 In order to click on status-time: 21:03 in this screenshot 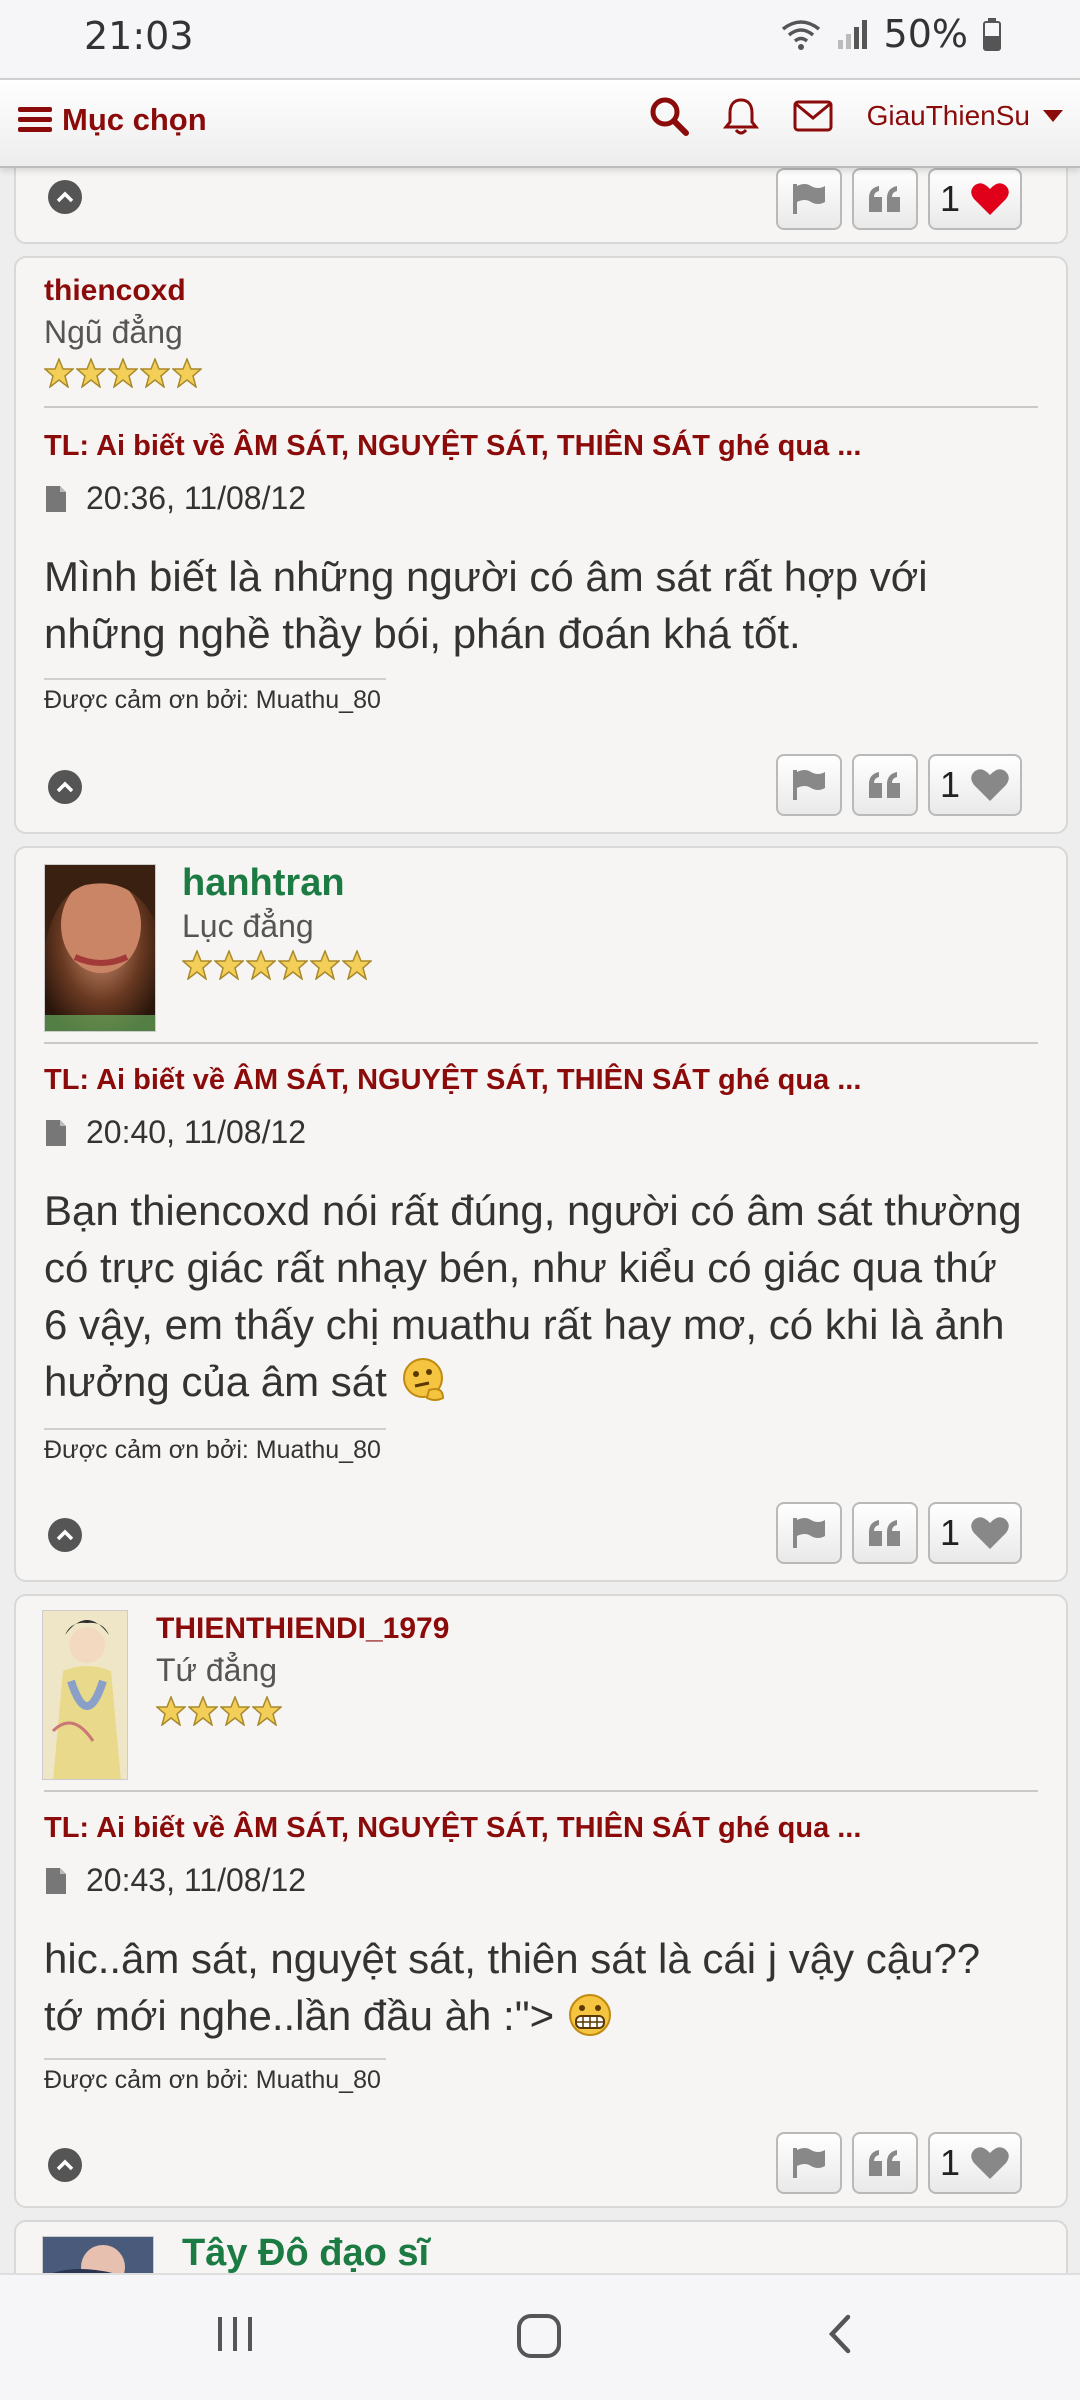, I will do `click(139, 36)`.